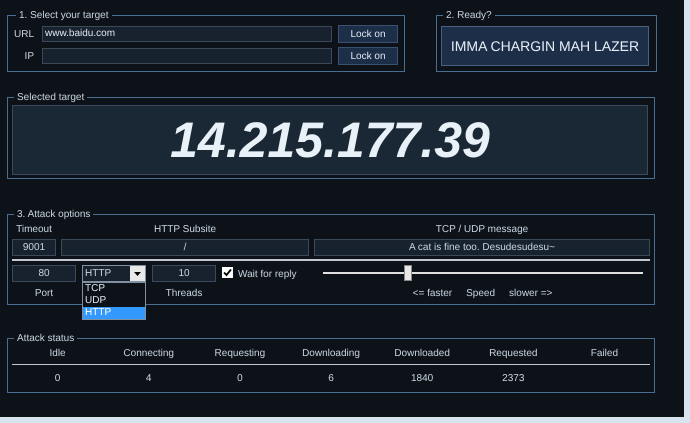 This screenshot has width=690, height=423. What do you see at coordinates (46, 339) in the screenshot?
I see `group-title: Attack status` at bounding box center [46, 339].